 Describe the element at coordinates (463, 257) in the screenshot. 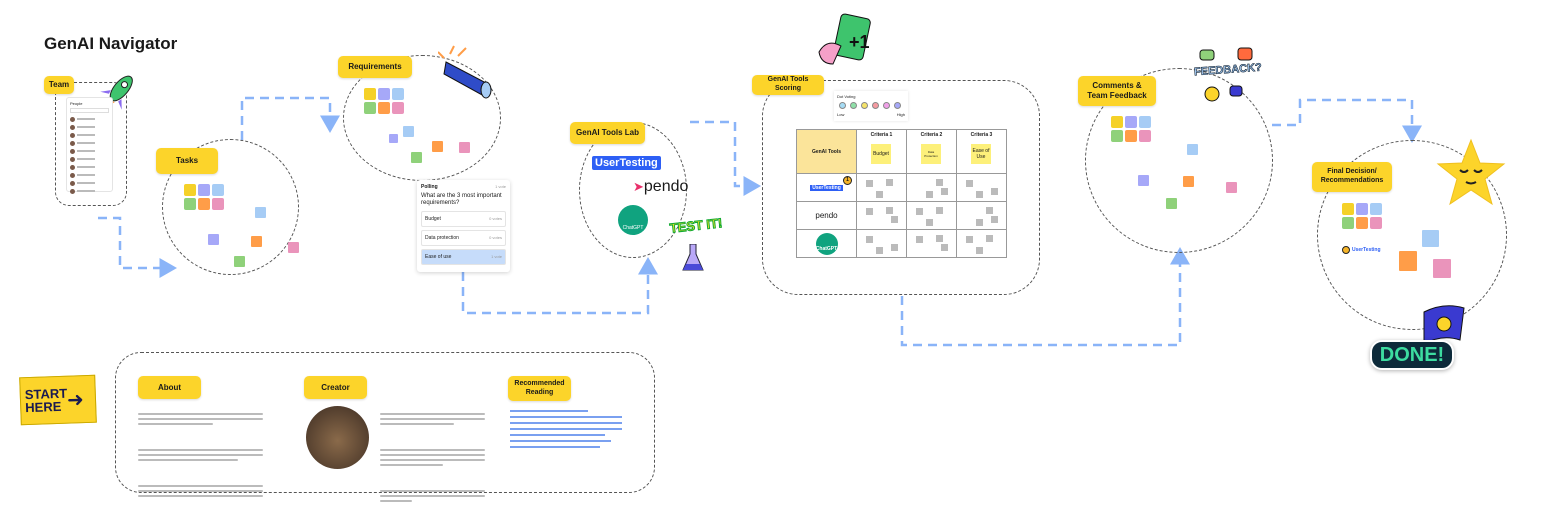

I see `poll-option: Ease of use 1 vote` at that location.